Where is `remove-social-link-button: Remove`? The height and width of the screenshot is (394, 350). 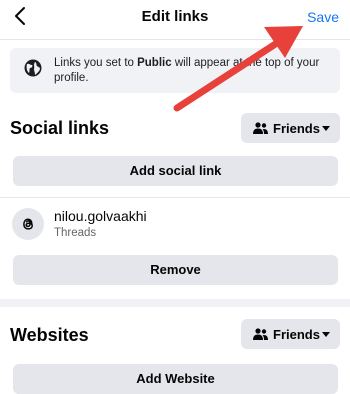 remove-social-link-button: Remove is located at coordinates (175, 270).